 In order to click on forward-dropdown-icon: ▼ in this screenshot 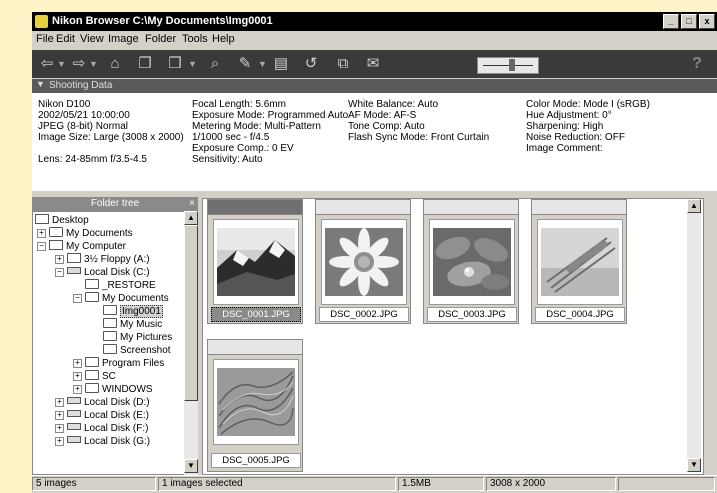, I will do `click(93, 64)`.